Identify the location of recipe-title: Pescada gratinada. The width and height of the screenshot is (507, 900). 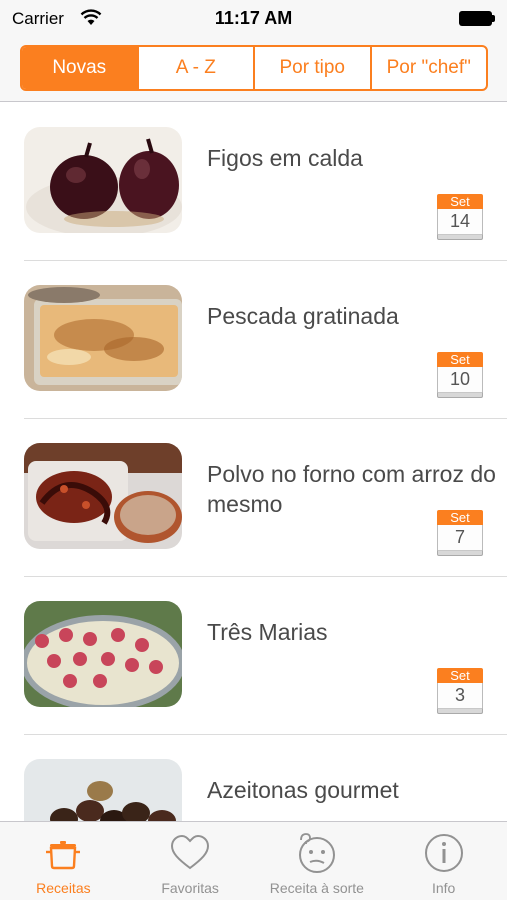
(303, 316).